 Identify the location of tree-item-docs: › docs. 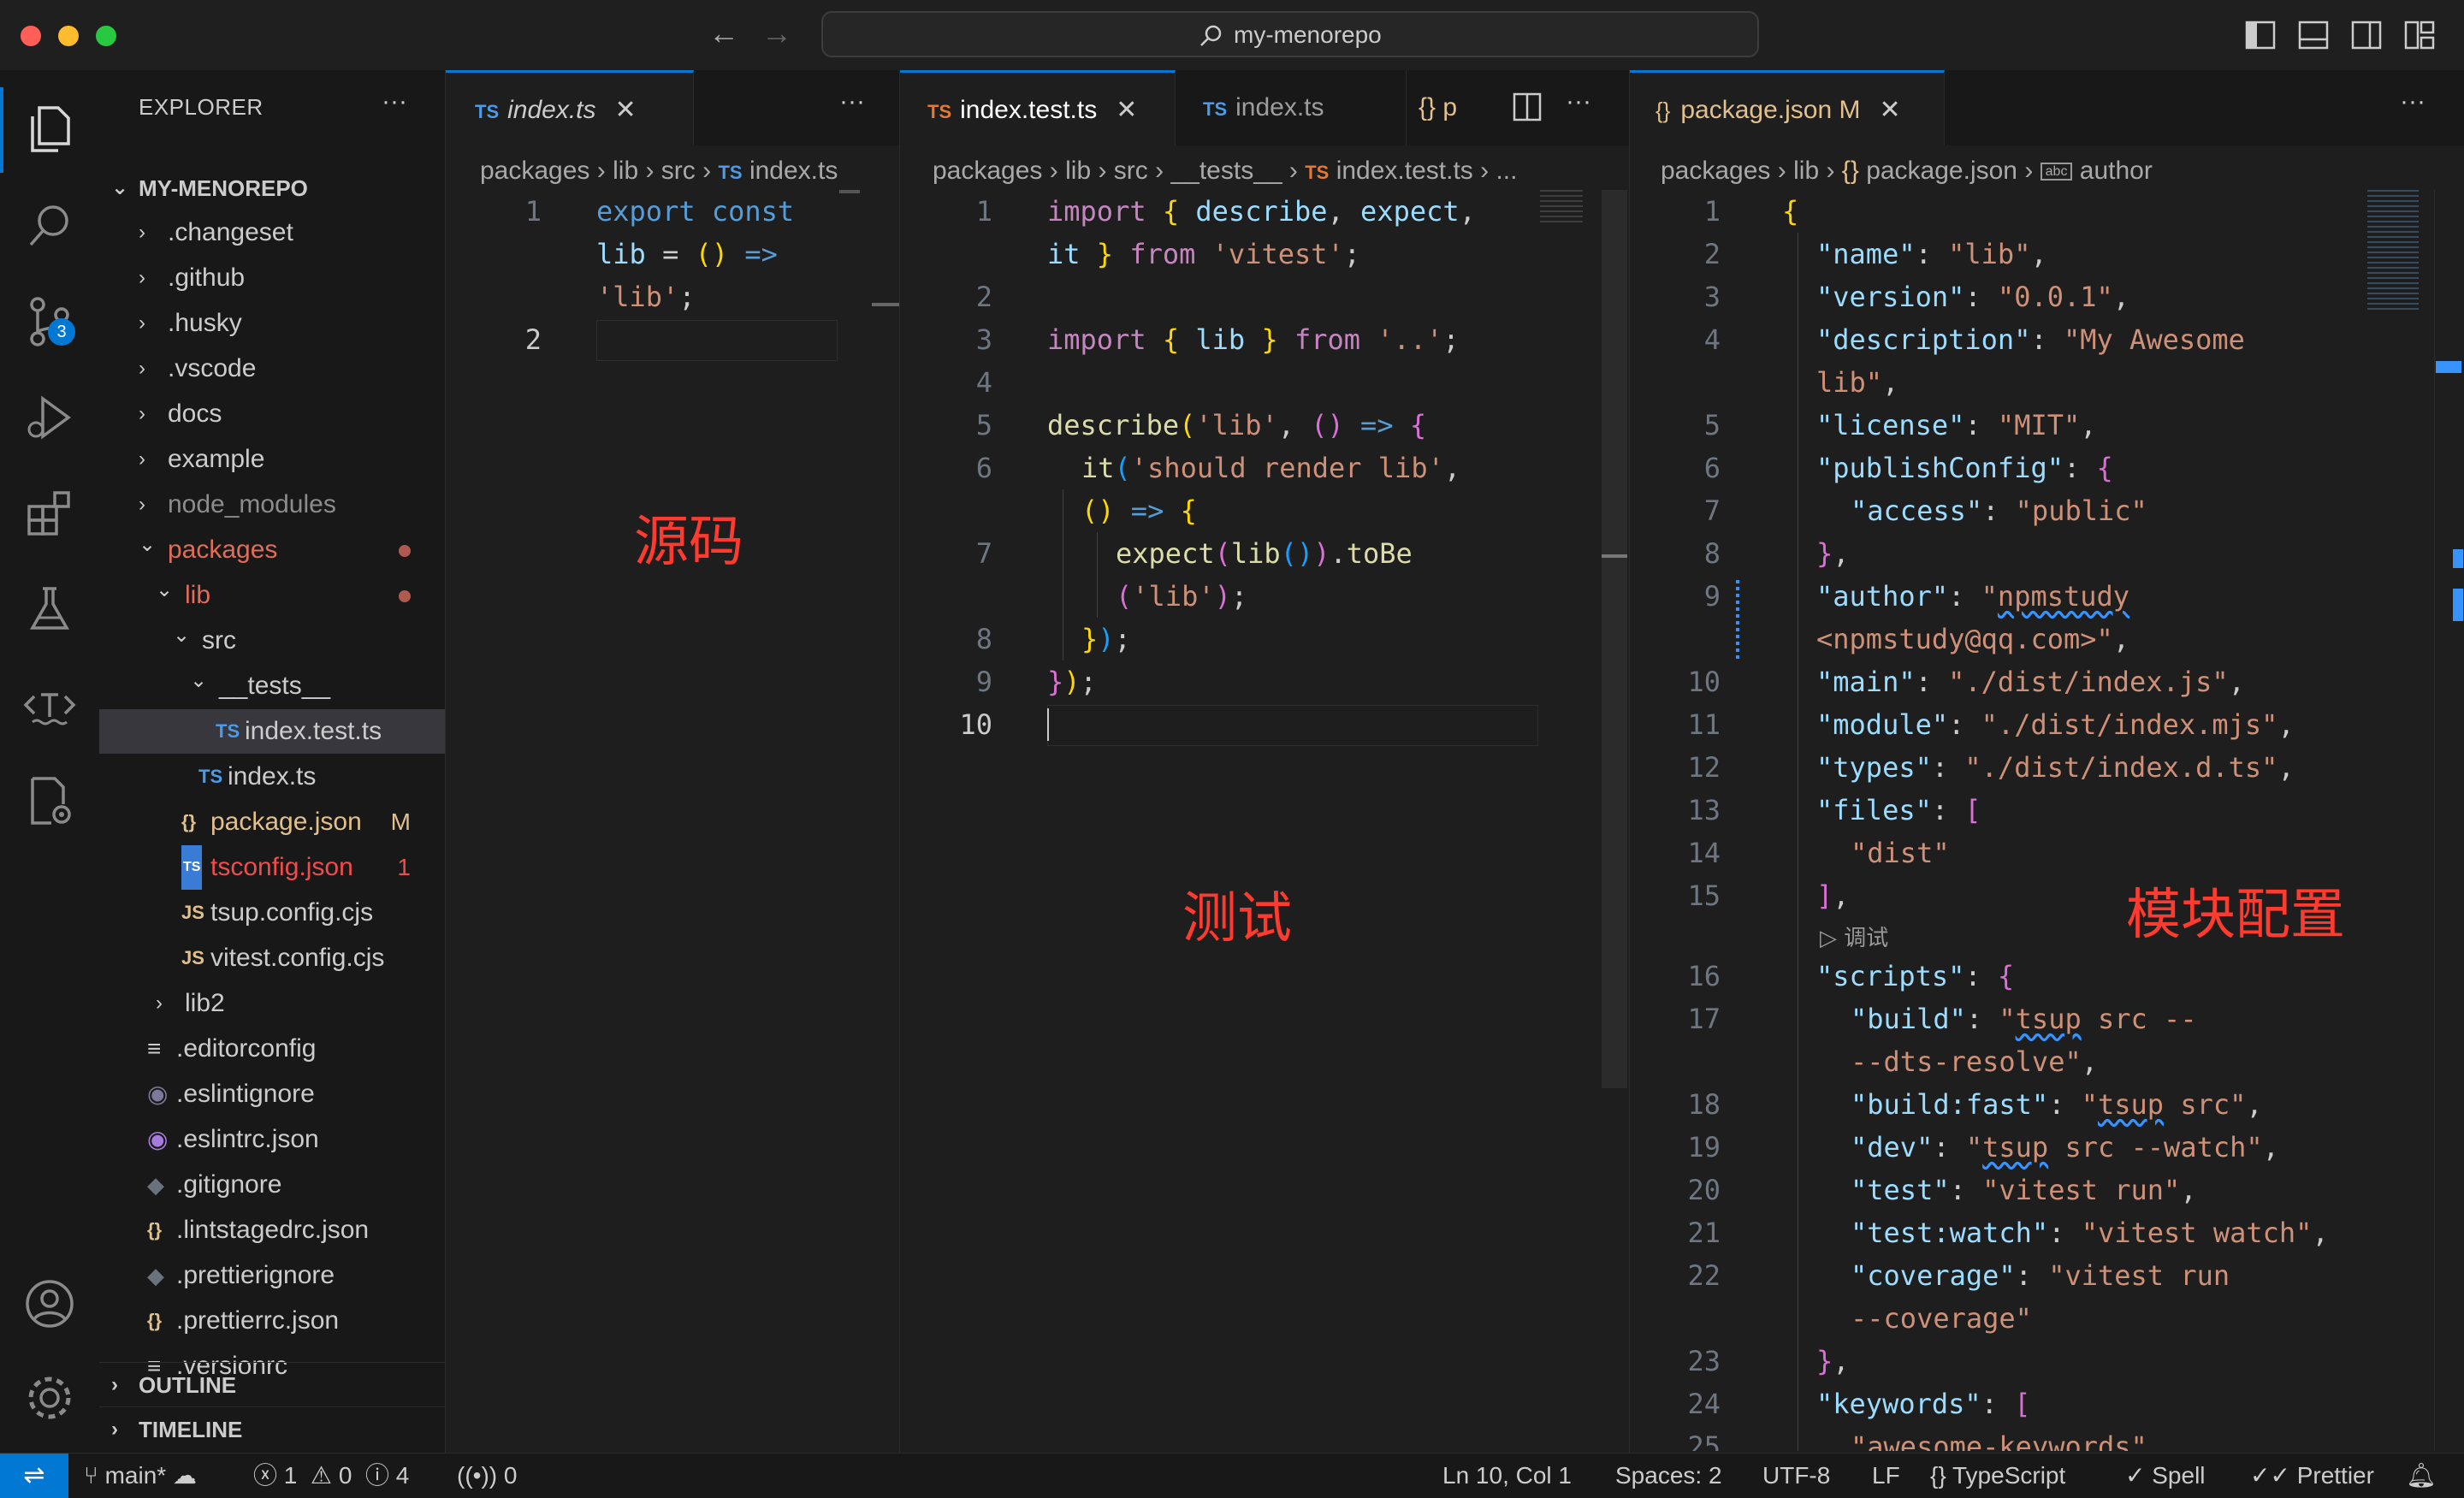
(272, 414).